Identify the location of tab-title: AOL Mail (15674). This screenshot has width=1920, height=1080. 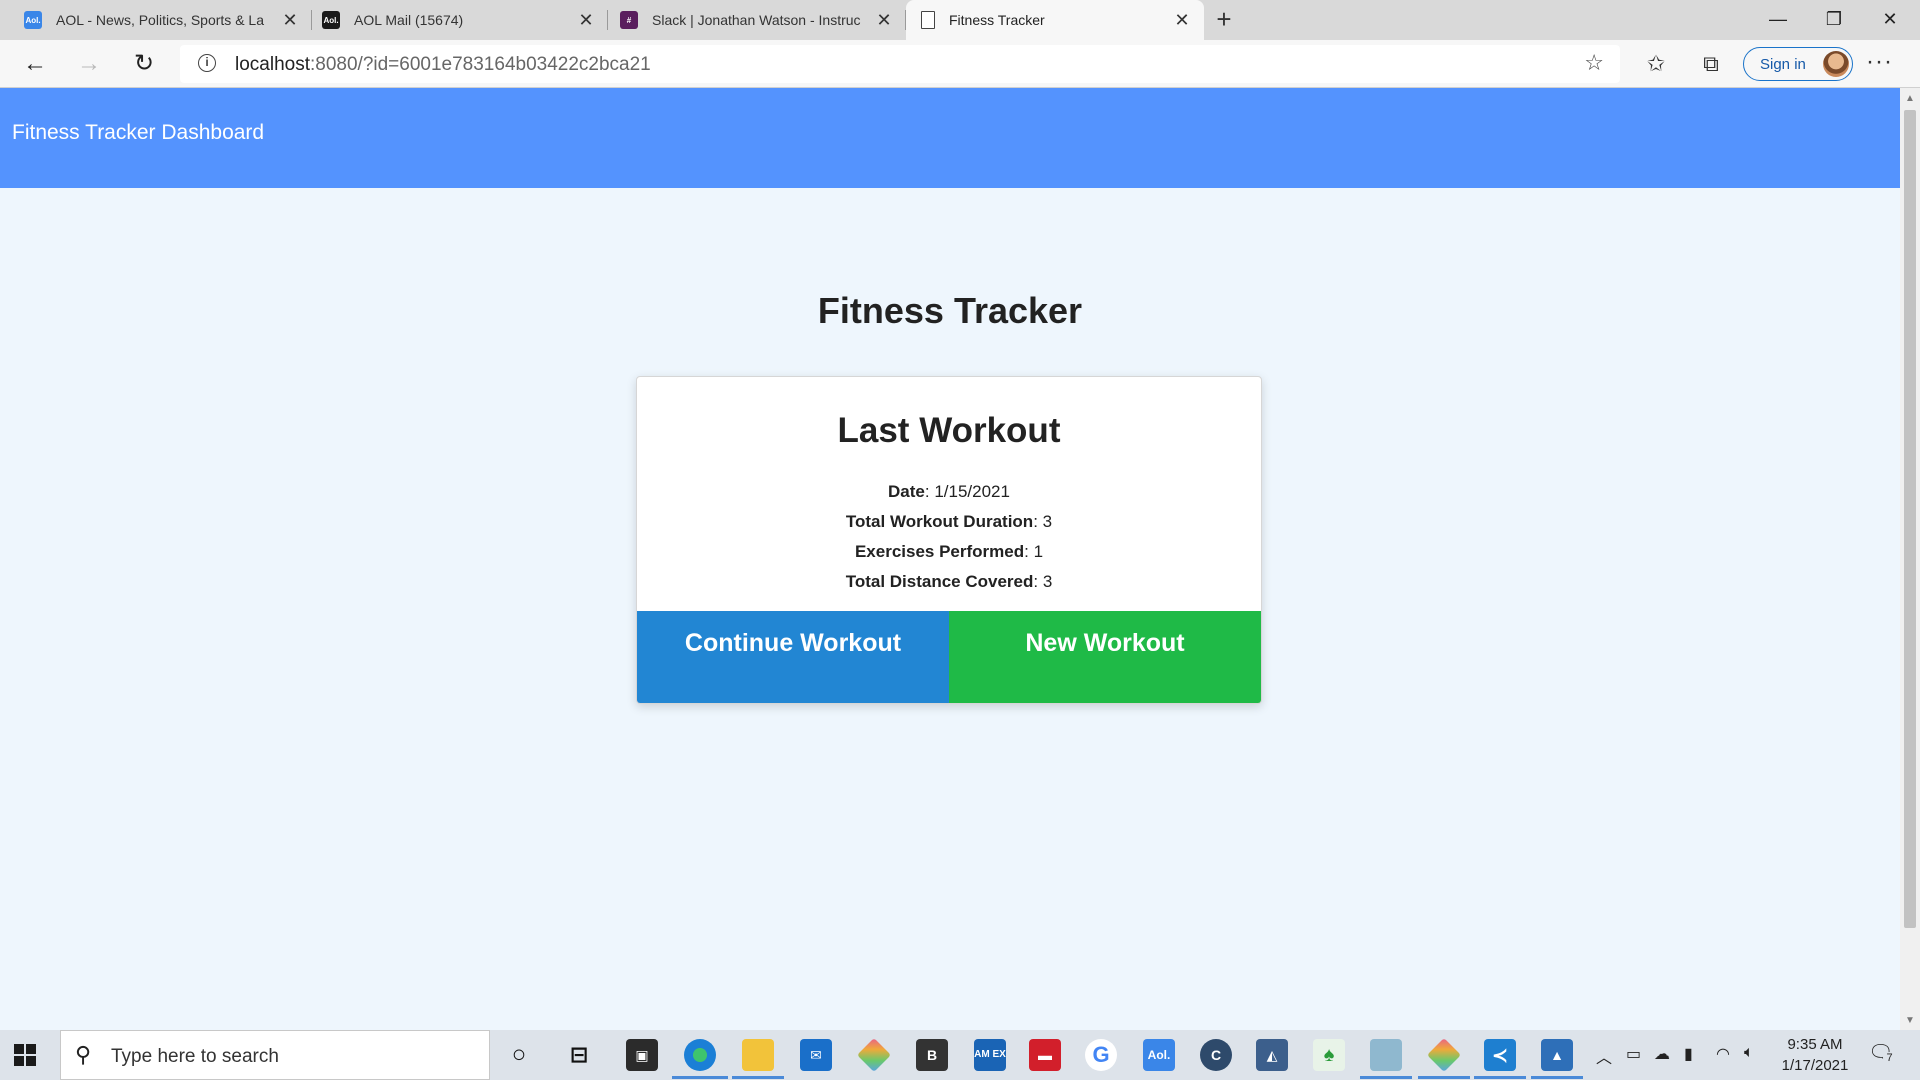
(409, 20).